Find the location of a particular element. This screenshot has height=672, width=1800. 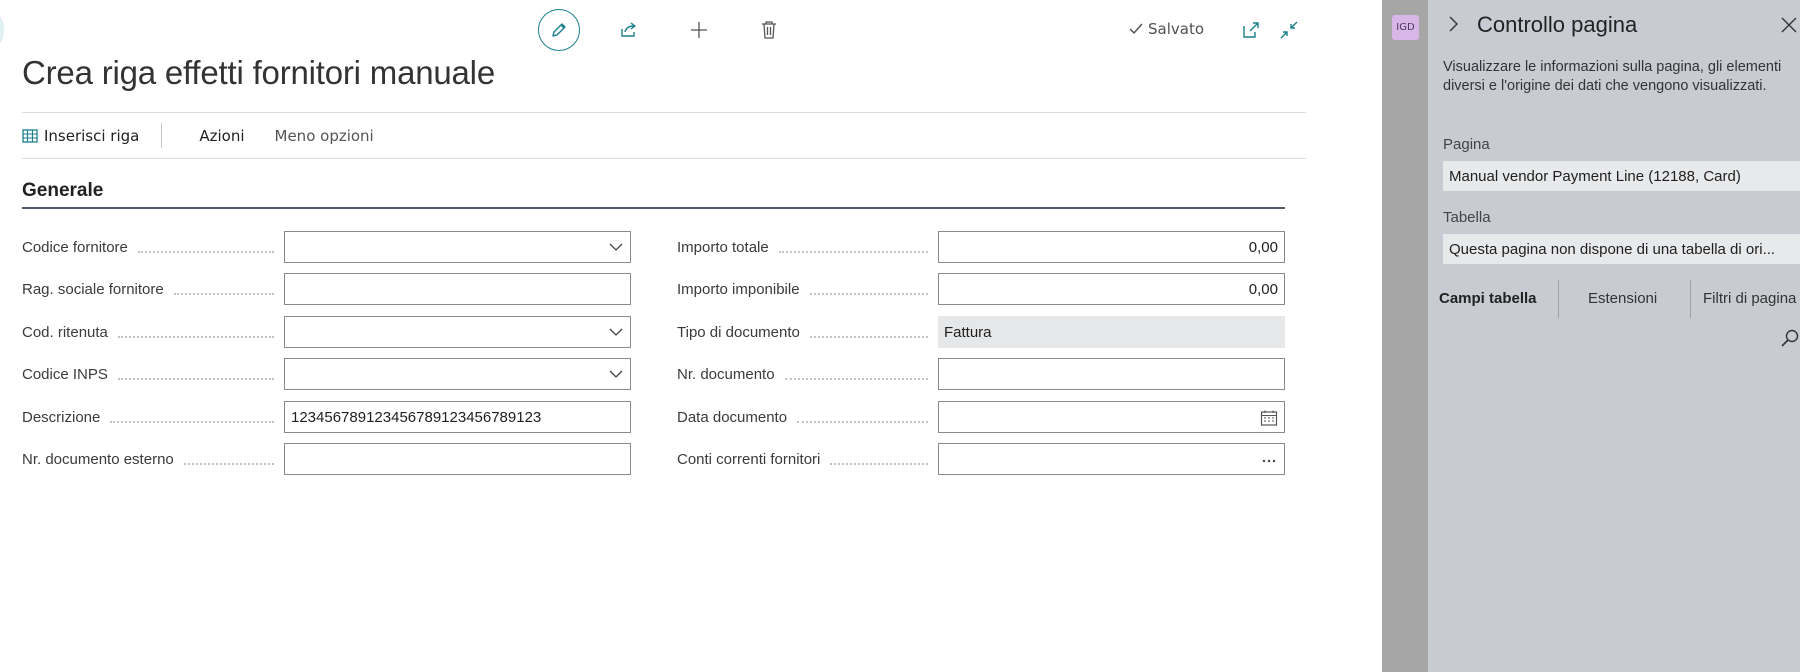

field-label: Nr. documento esterno is located at coordinates (98, 459).